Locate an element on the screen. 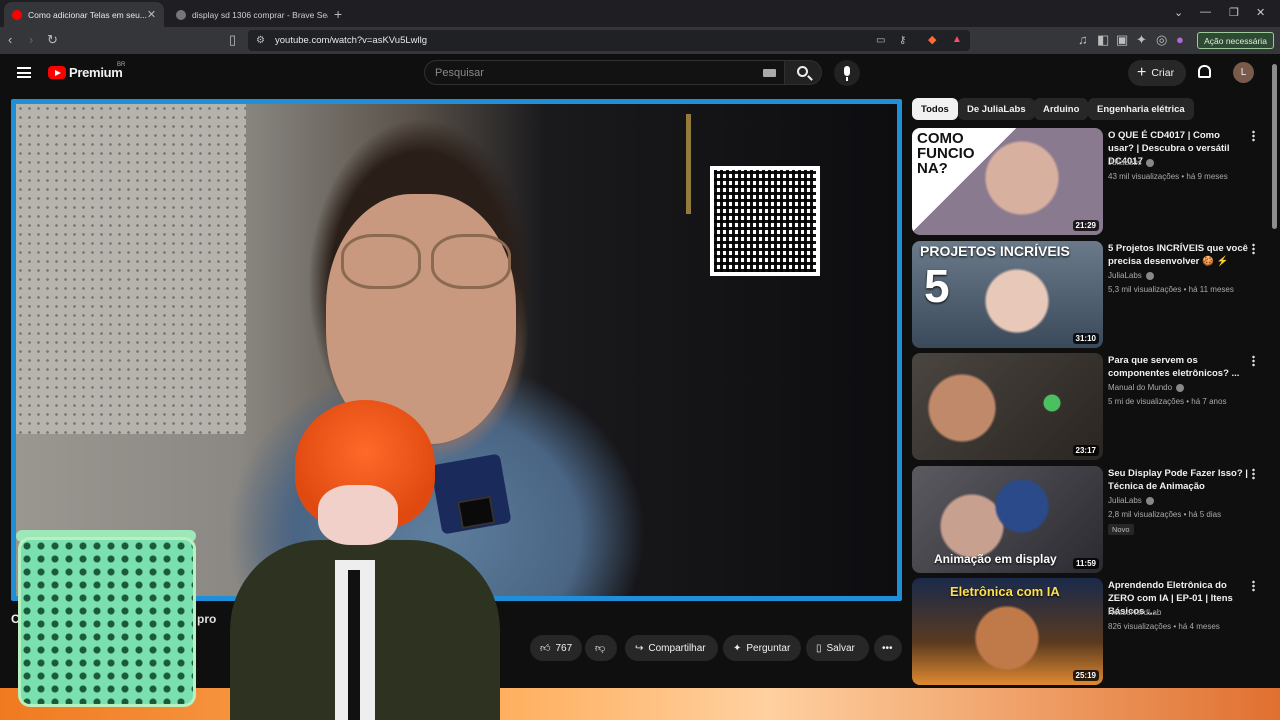  video-thumbnail: 23:17 is located at coordinates (1007, 406).